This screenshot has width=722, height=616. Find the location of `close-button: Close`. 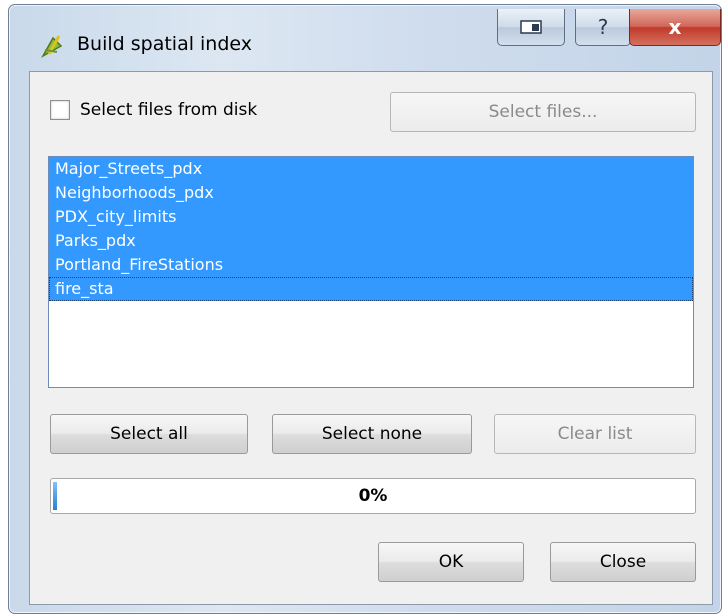

close-button: Close is located at coordinates (623, 562).